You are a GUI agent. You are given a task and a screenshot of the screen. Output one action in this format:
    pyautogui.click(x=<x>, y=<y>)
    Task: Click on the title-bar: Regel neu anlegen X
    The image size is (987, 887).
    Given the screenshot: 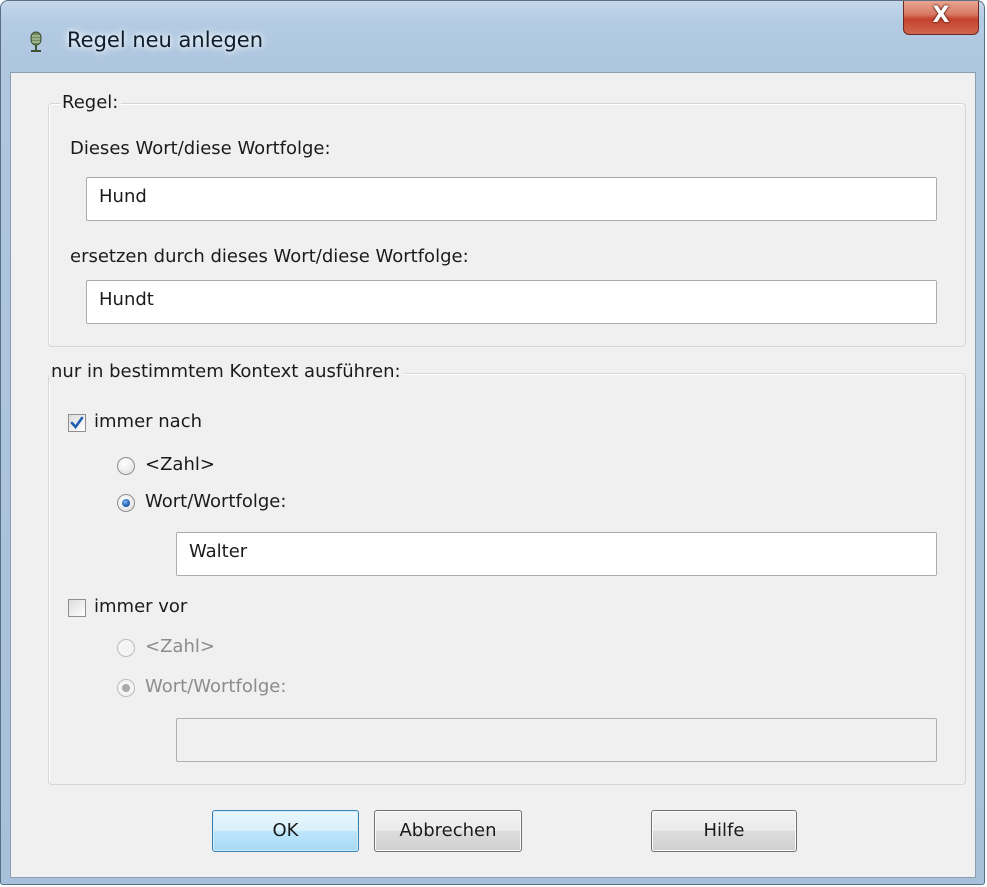 What is the action you would take?
    pyautogui.click(x=492, y=36)
    